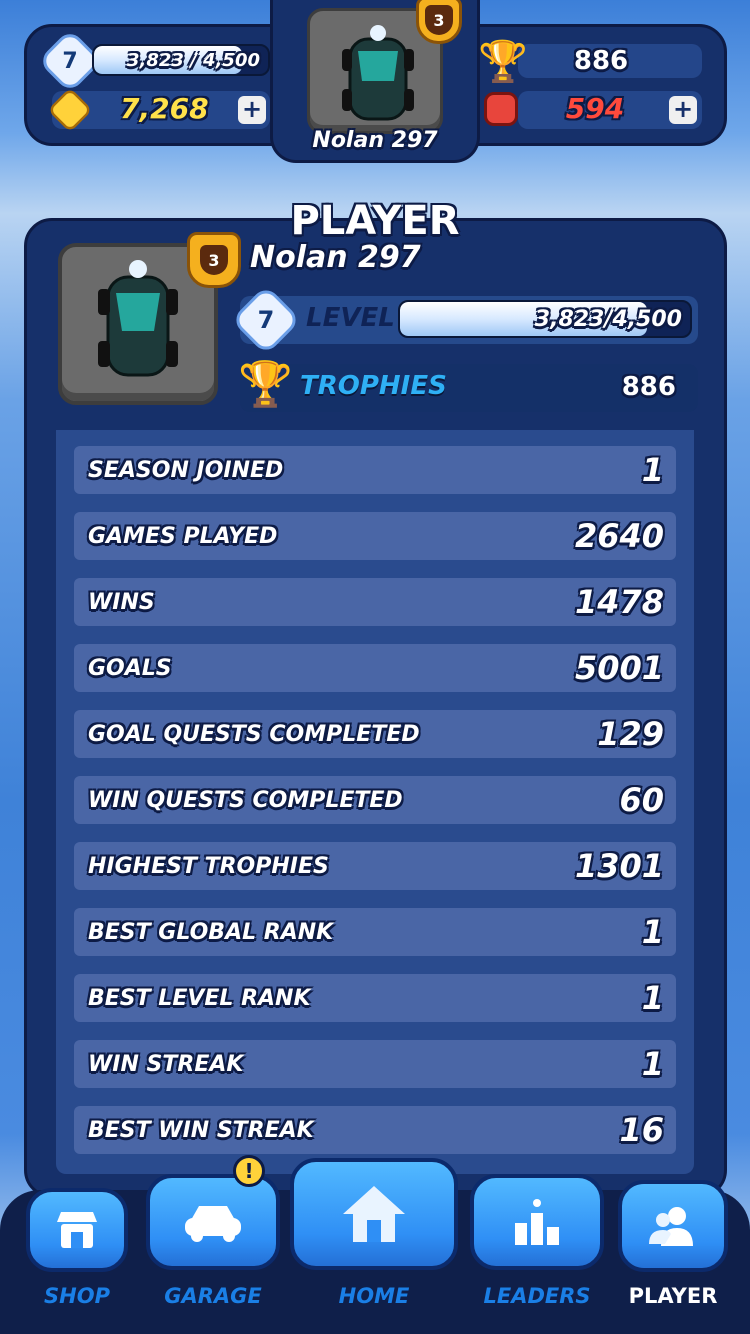  What do you see at coordinates (375, 932) in the screenshot?
I see `stat-row: BEST GLOBAL RANK 1` at bounding box center [375, 932].